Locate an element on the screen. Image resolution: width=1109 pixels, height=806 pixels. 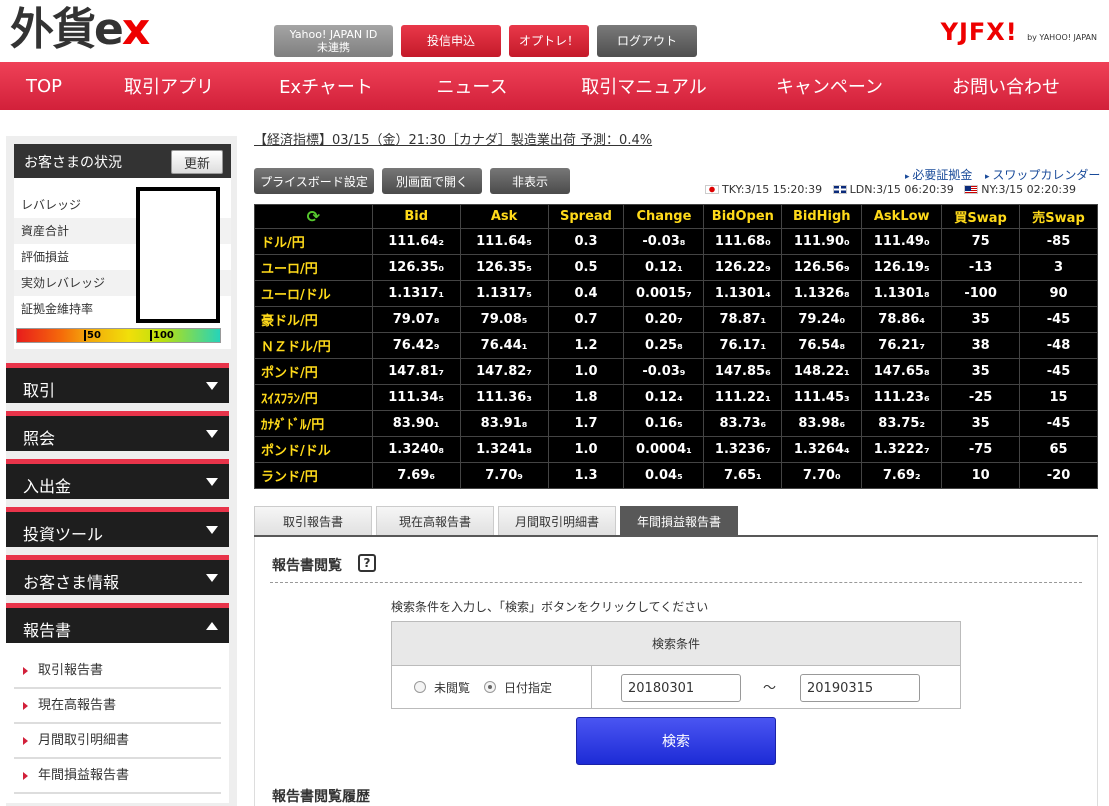
tab-balance-report: 現在高報告書 is located at coordinates (435, 521).